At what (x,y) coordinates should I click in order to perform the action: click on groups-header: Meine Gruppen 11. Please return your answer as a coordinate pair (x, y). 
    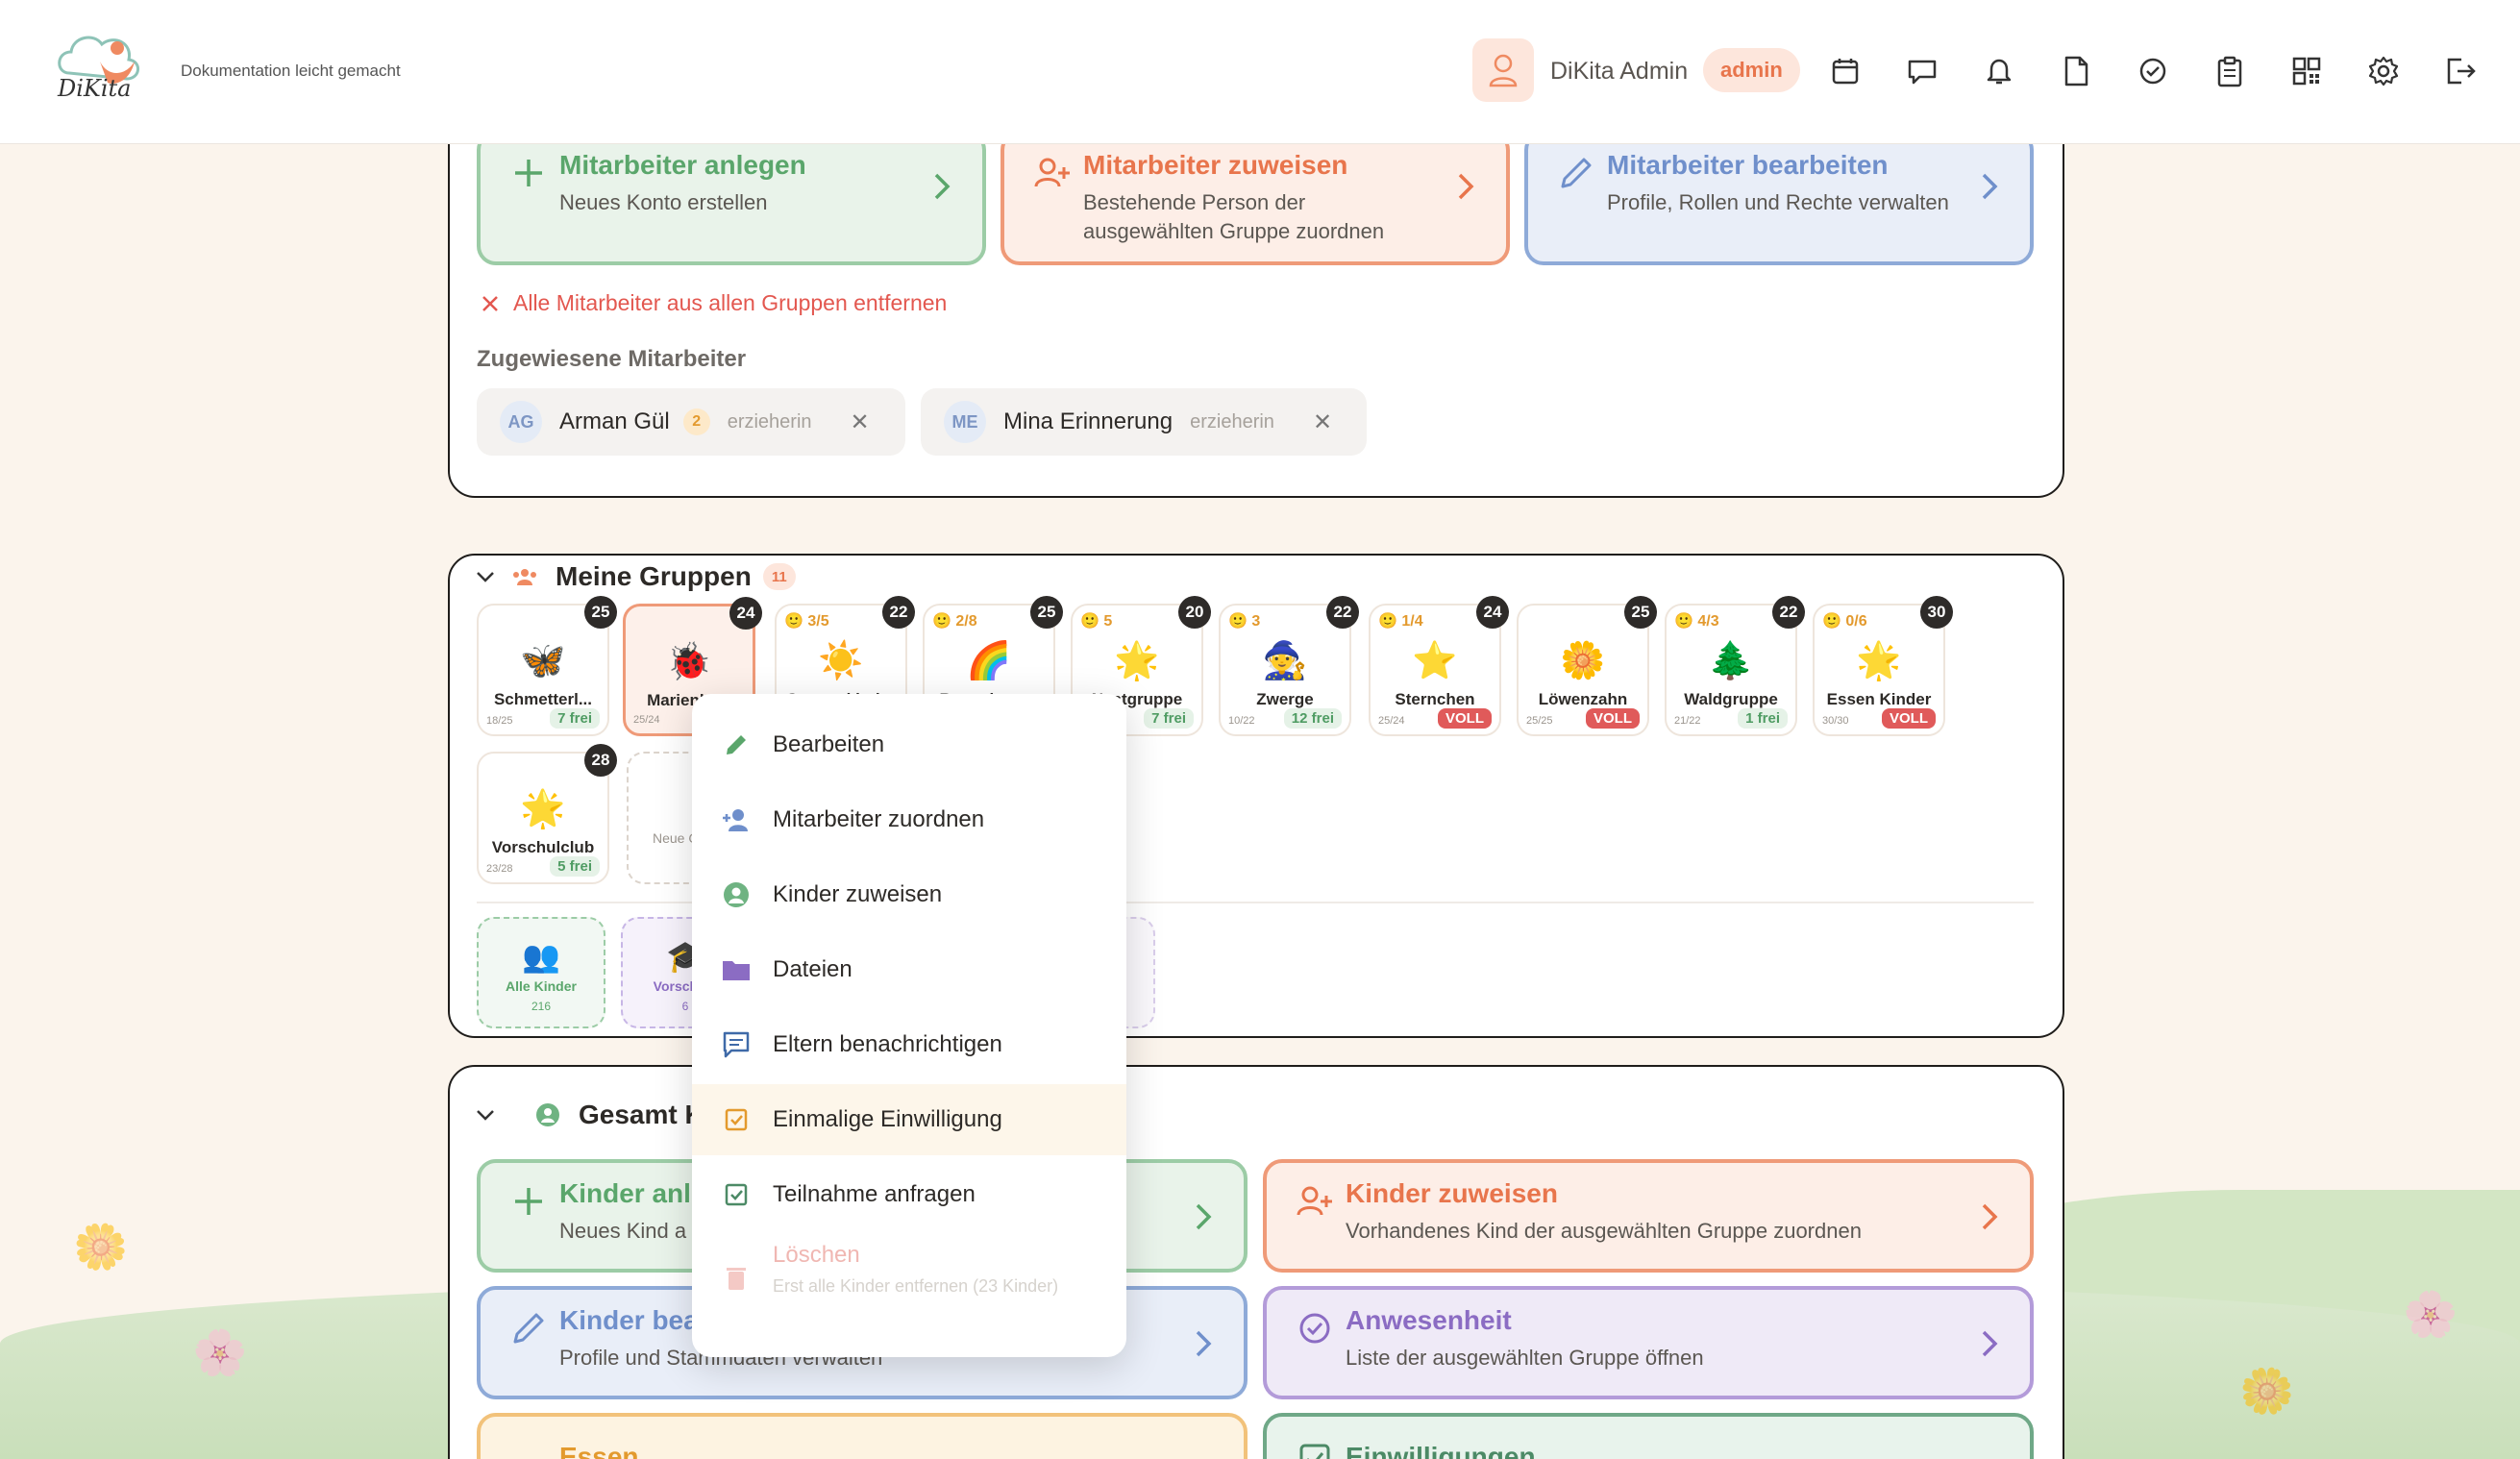
    Looking at the image, I should click on (636, 576).